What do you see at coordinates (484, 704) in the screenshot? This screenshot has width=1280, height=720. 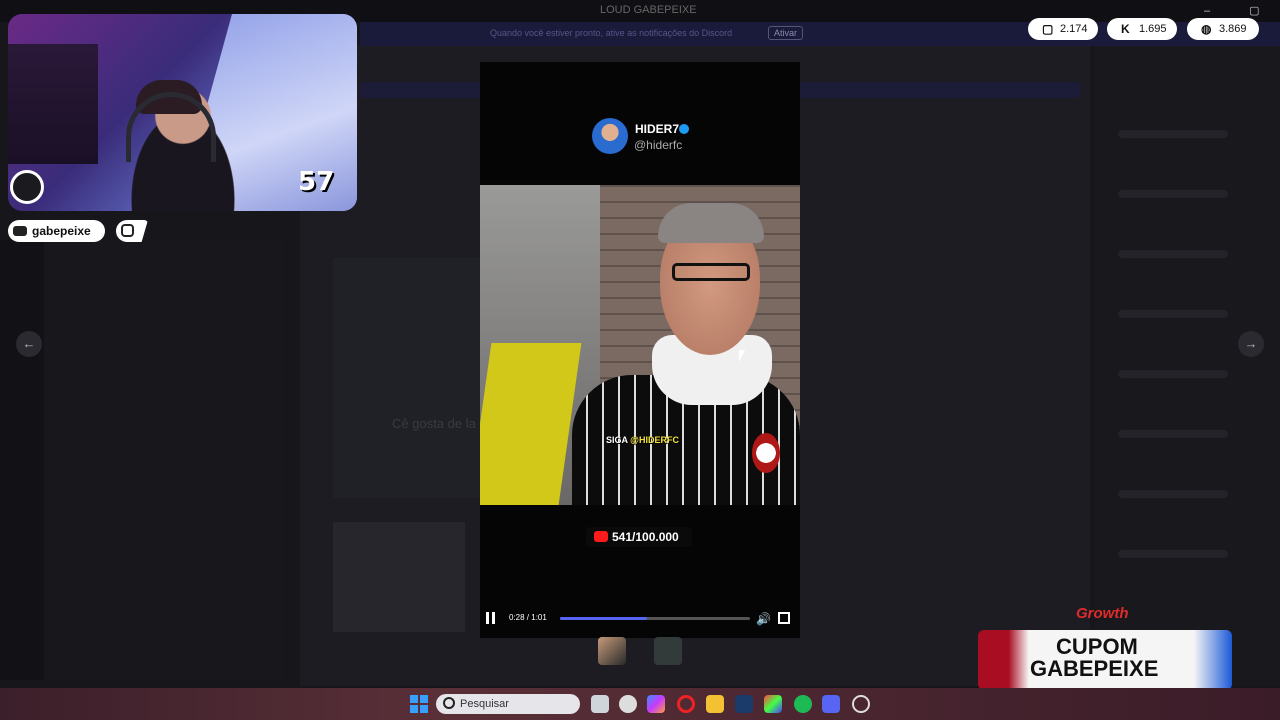 I see `taskbar-search-placeholder: Pesquisar` at bounding box center [484, 704].